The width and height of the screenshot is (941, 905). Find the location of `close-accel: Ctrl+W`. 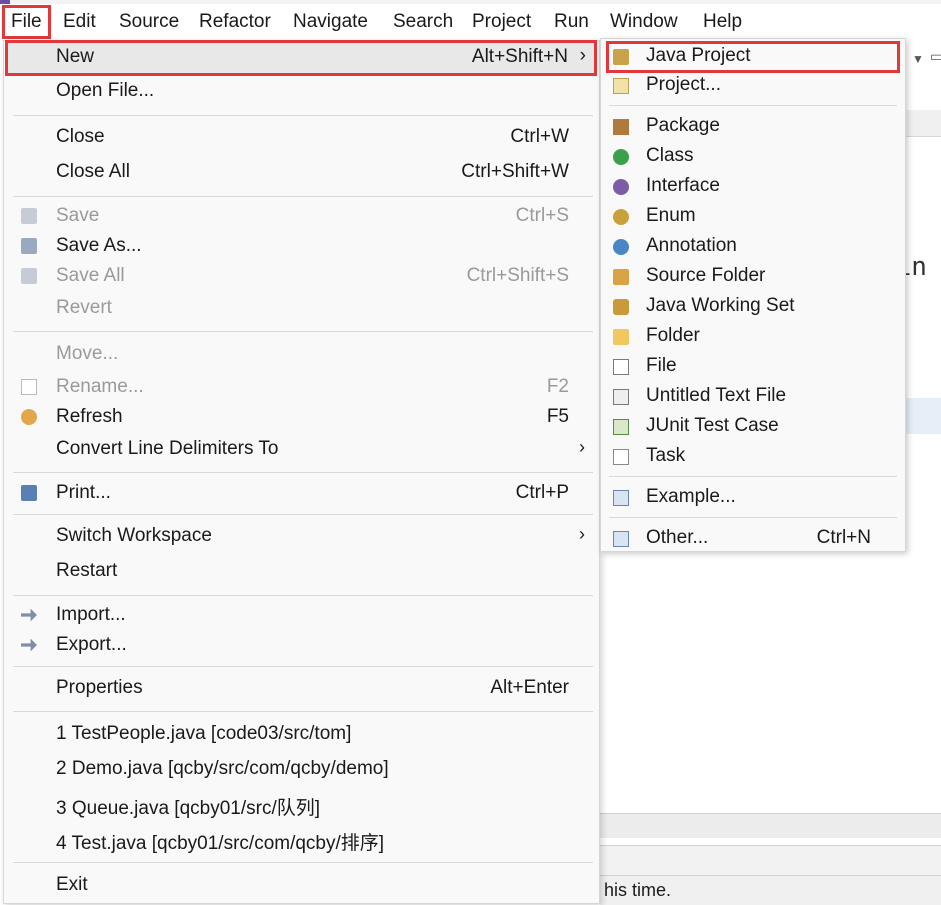

close-accel: Ctrl+W is located at coordinates (539, 136).